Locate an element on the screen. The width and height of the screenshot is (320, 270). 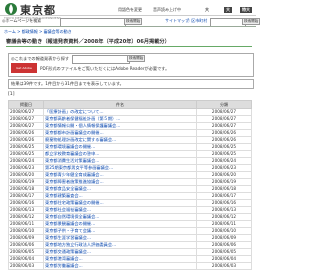
table-row: 2008/06/04 東京都港湾審議会… 2008/06/04 is located at coordinates (130, 259).